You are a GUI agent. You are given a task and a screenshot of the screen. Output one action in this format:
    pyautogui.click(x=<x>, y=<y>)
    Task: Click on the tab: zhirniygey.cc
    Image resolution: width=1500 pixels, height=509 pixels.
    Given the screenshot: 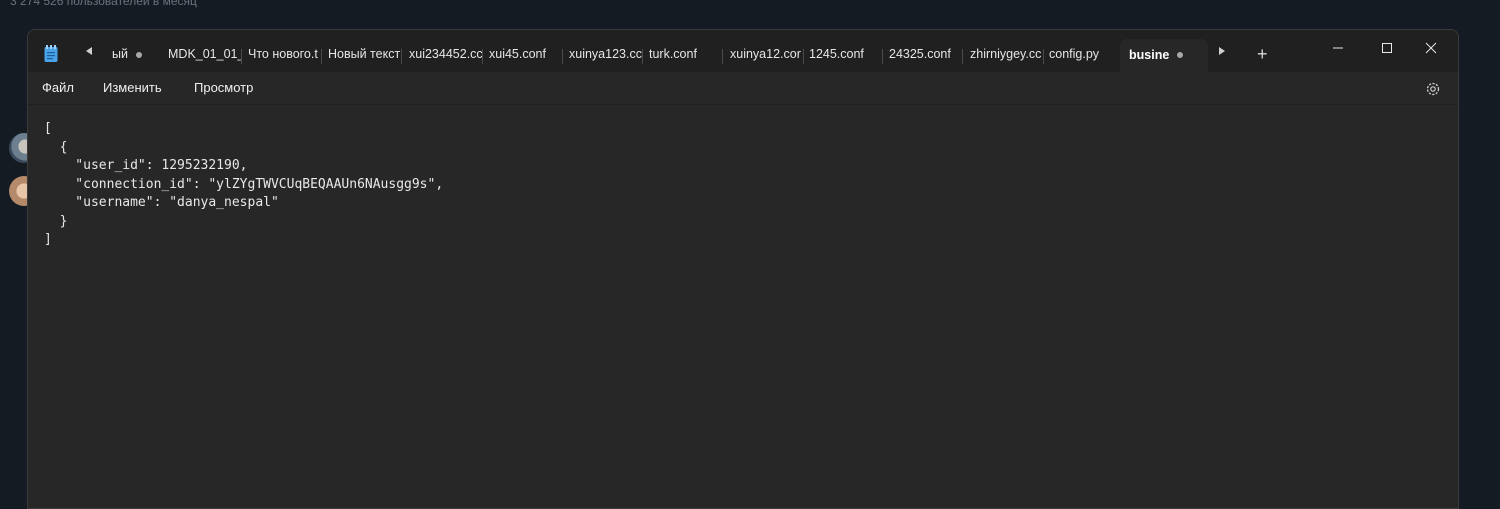 What is the action you would take?
    pyautogui.click(x=1004, y=56)
    